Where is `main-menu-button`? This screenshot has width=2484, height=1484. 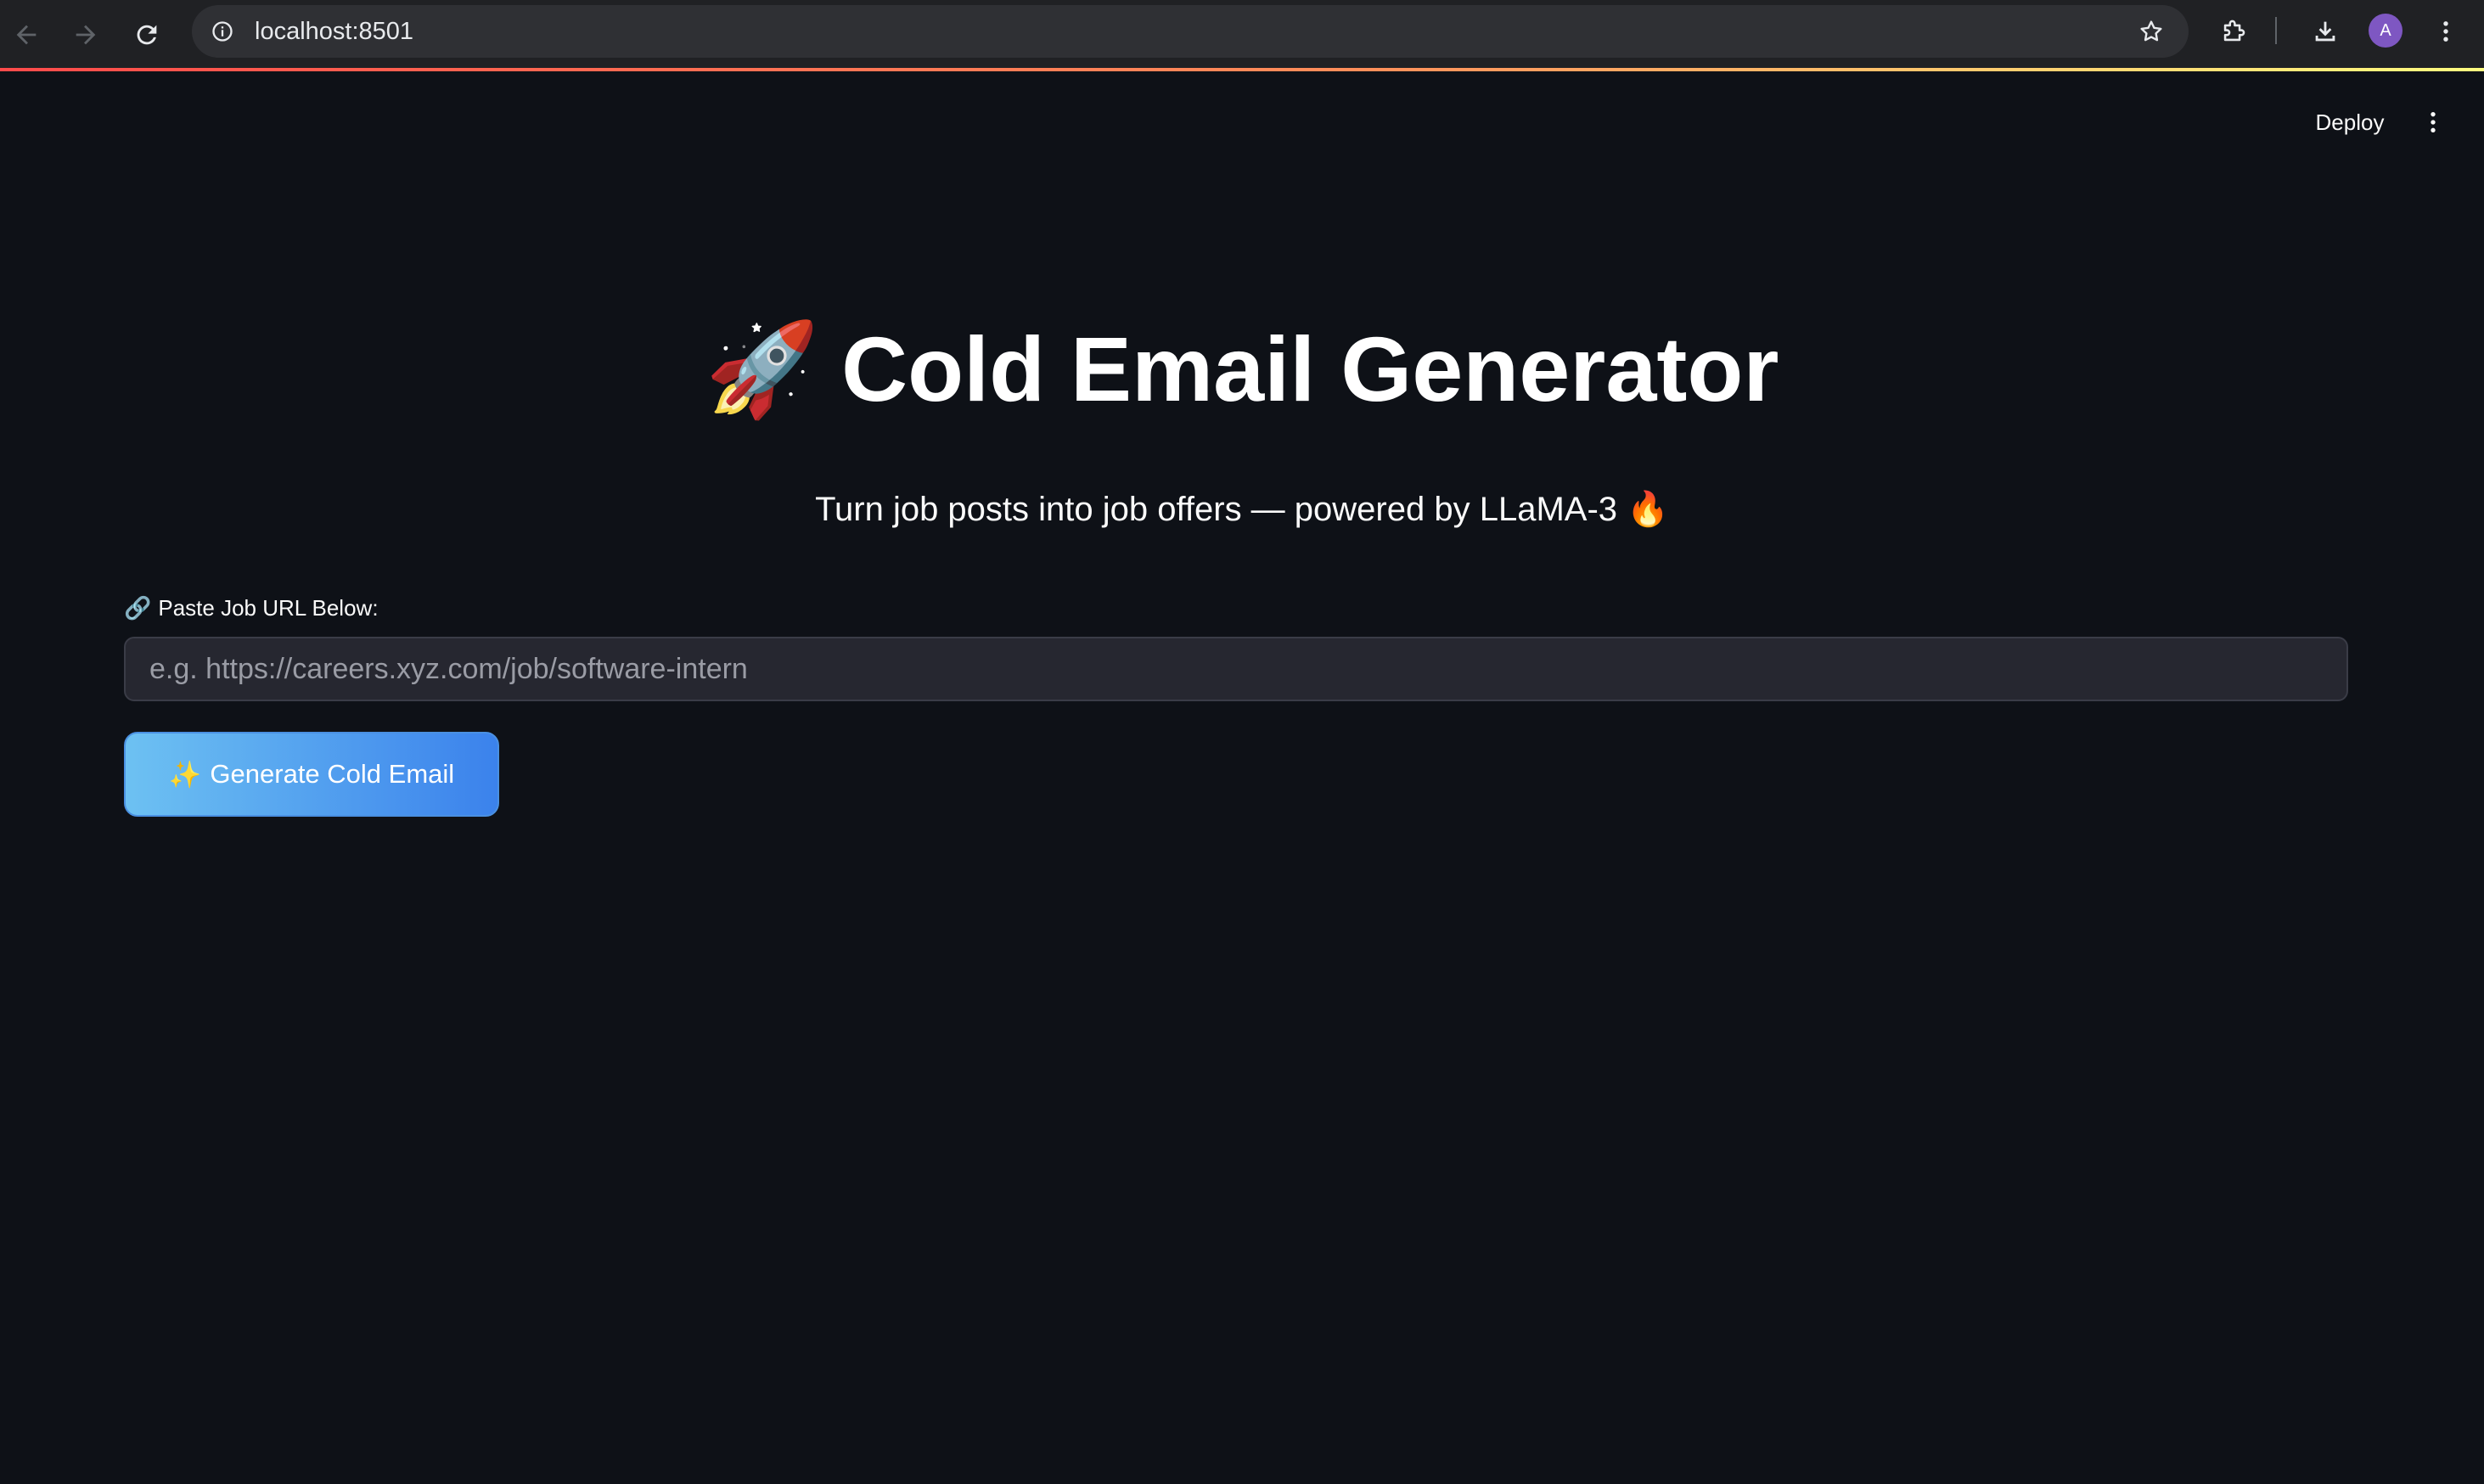
main-menu-button is located at coordinates (2433, 122).